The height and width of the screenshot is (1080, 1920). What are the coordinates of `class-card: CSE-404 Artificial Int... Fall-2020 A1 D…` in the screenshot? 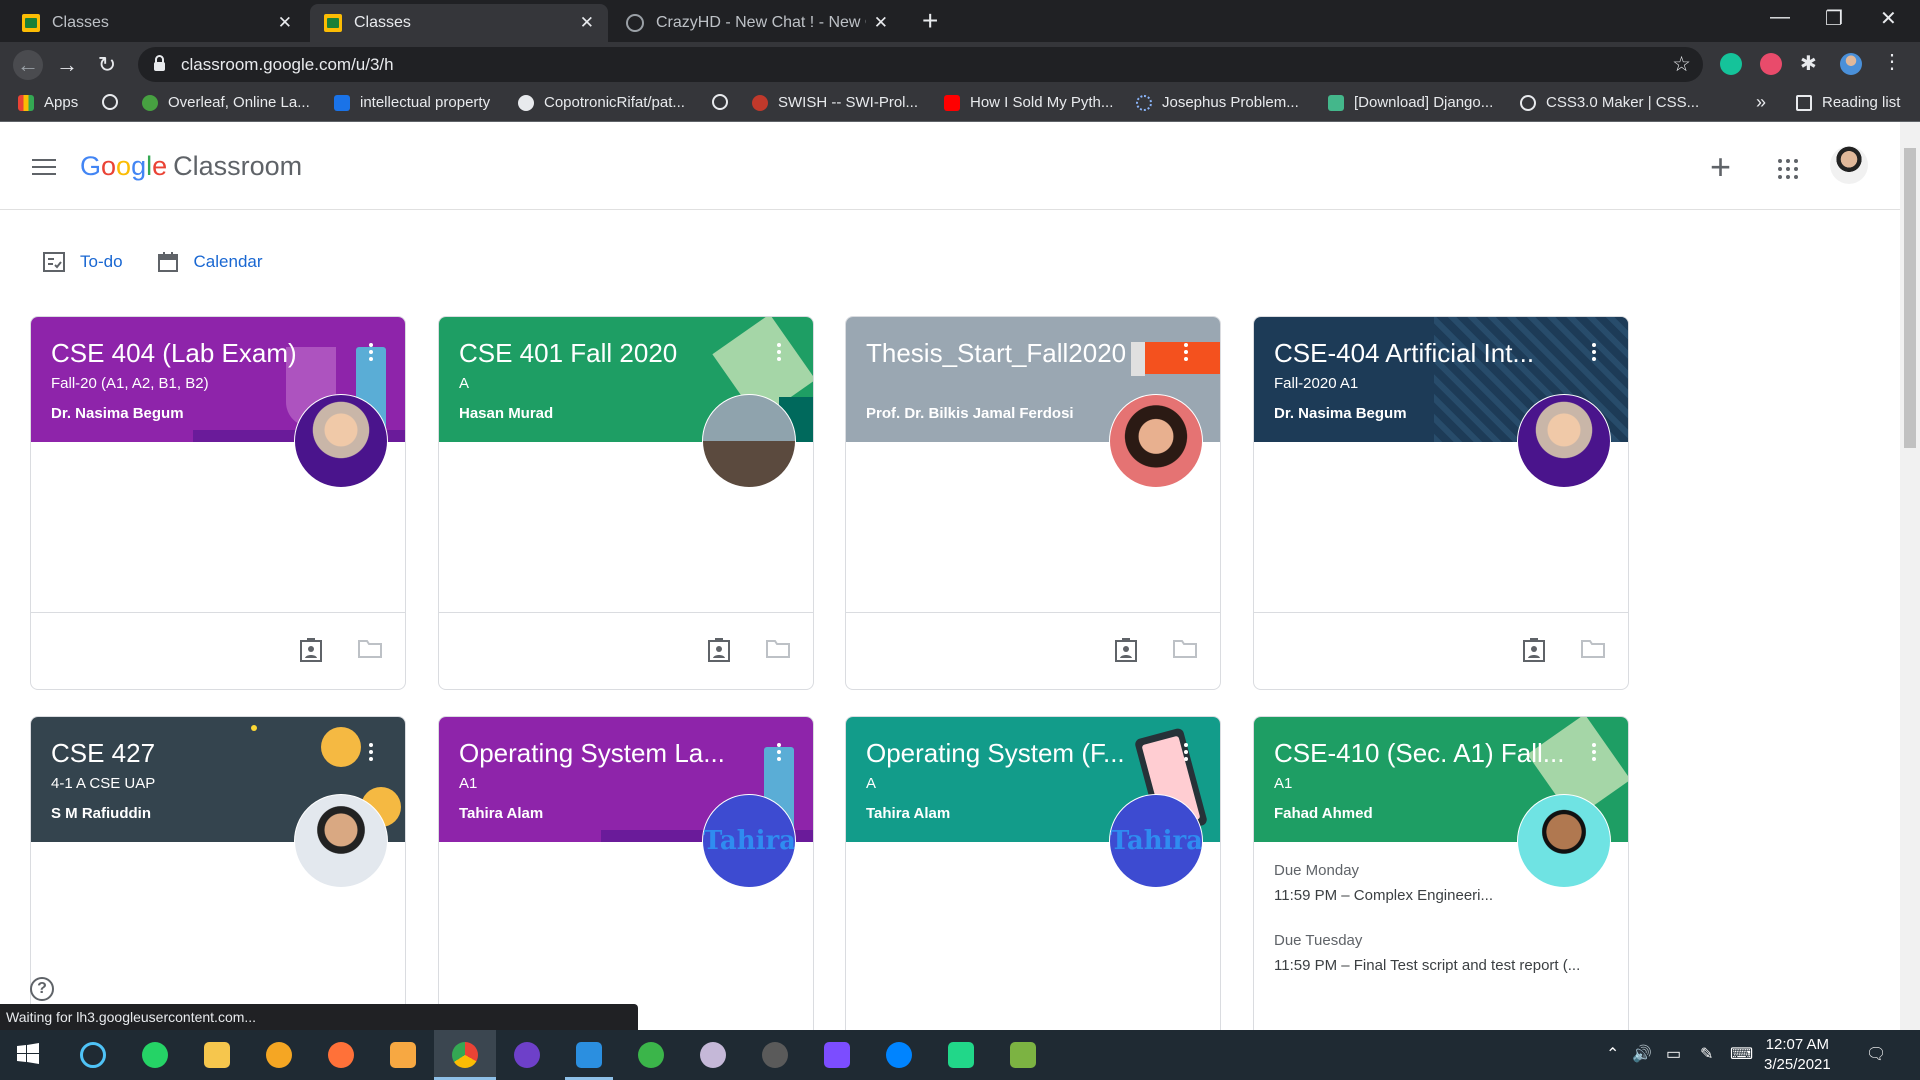 It's located at (1441, 503).